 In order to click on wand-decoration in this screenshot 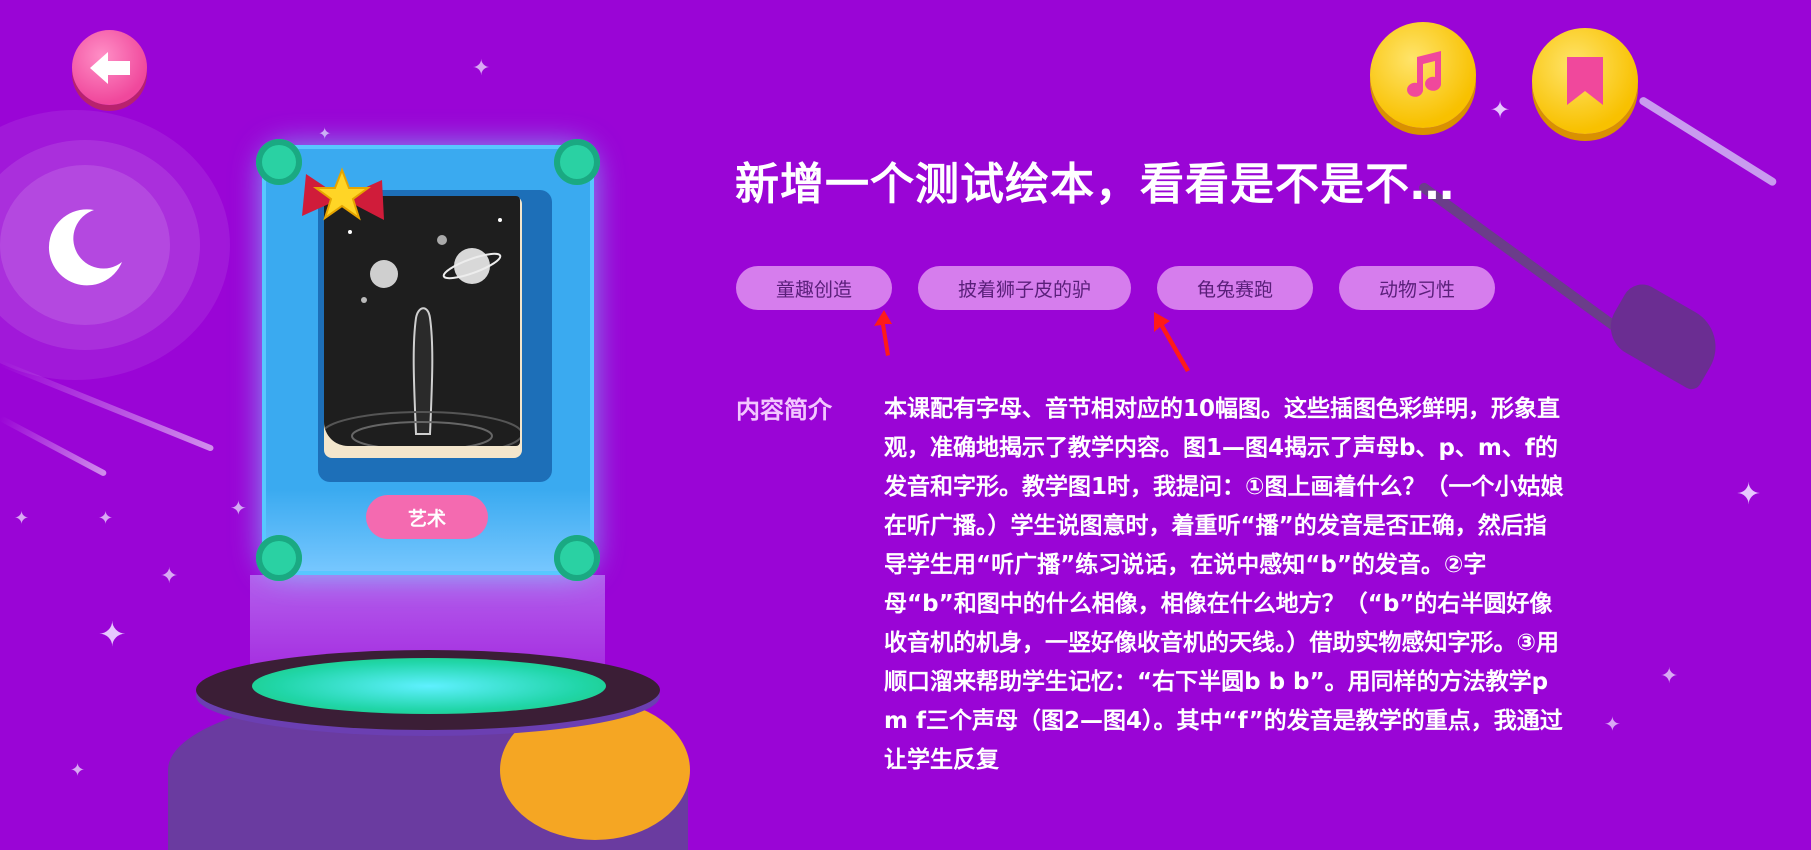, I will do `click(1707, 141)`.